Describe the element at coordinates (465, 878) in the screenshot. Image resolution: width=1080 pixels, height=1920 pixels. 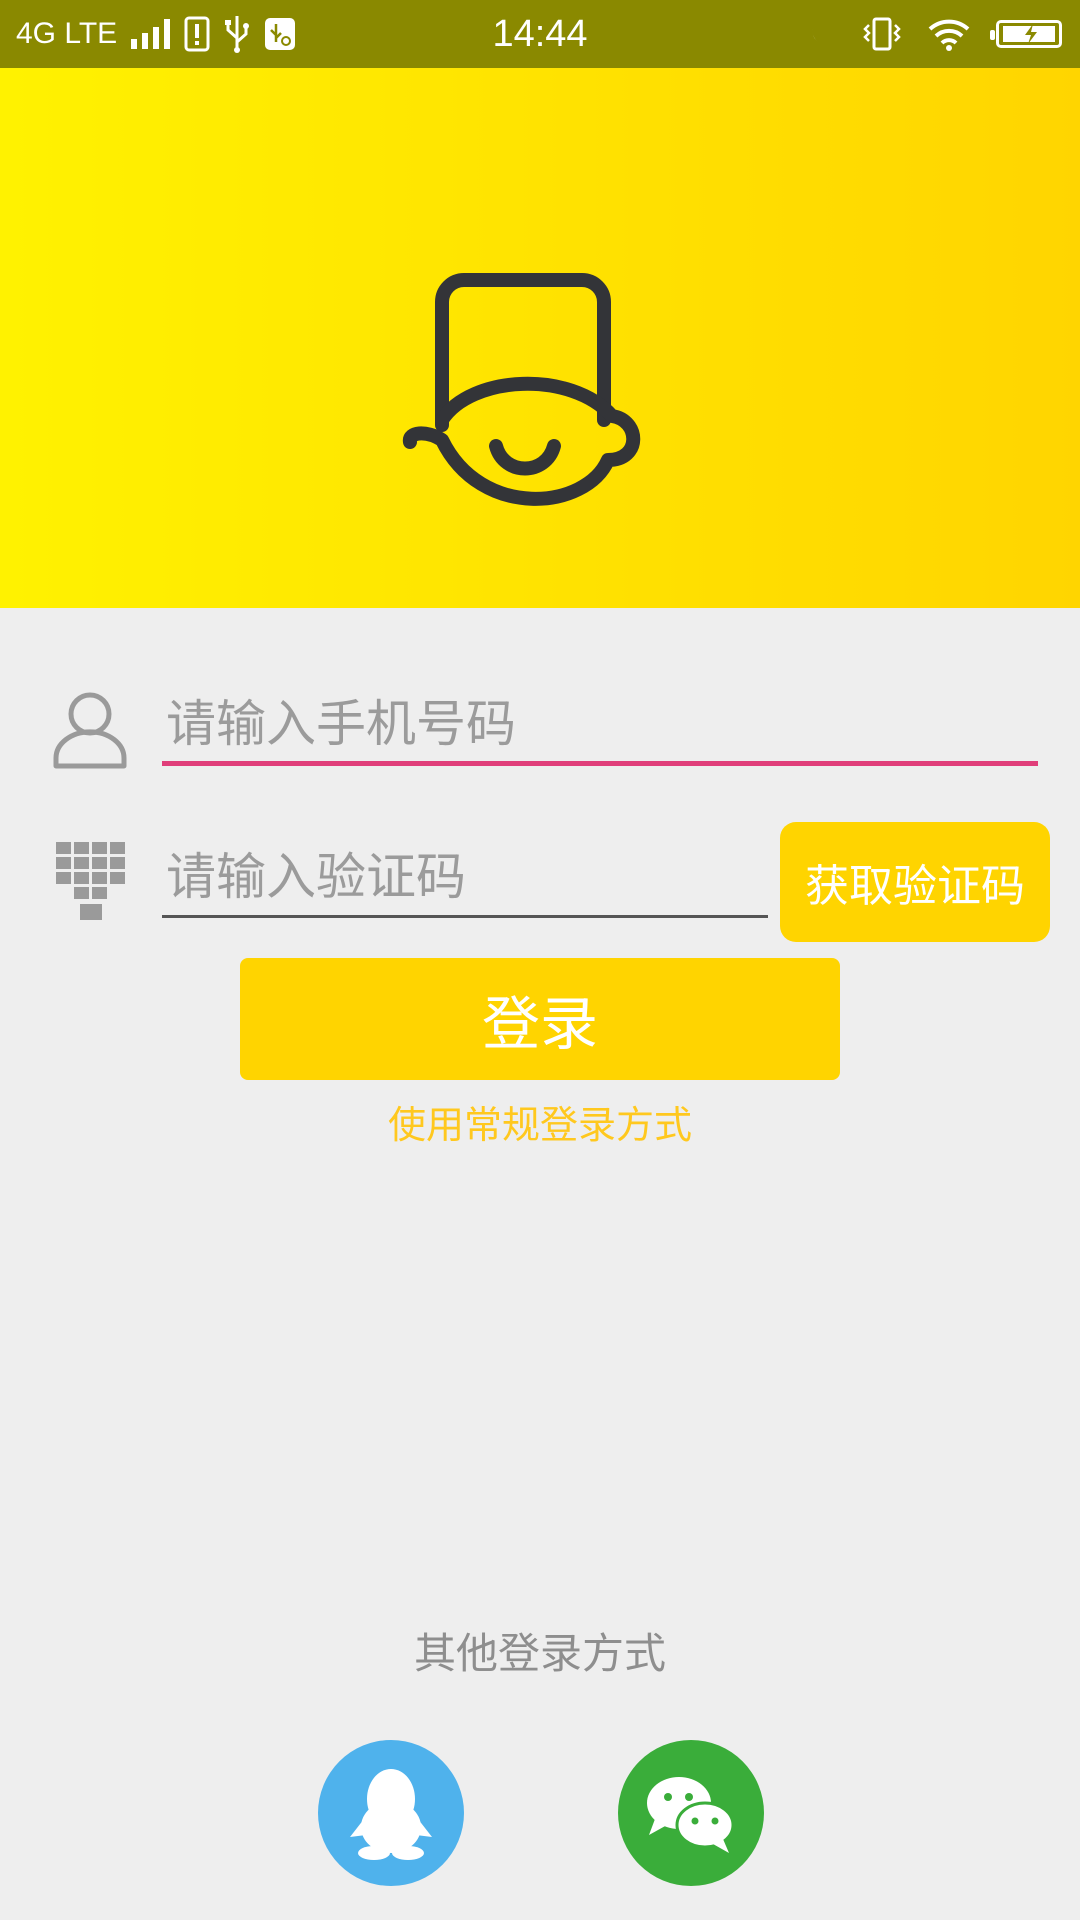
I see `verification-code-input` at that location.